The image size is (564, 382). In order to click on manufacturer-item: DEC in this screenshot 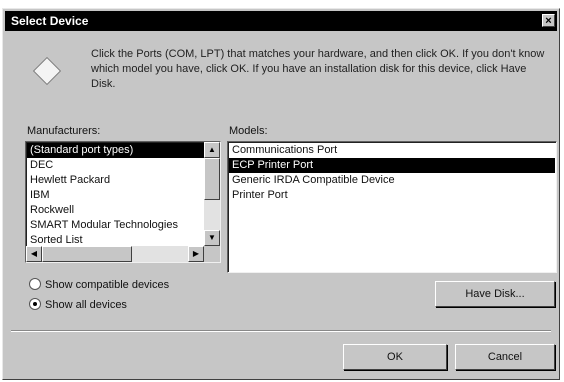, I will do `click(116, 165)`.